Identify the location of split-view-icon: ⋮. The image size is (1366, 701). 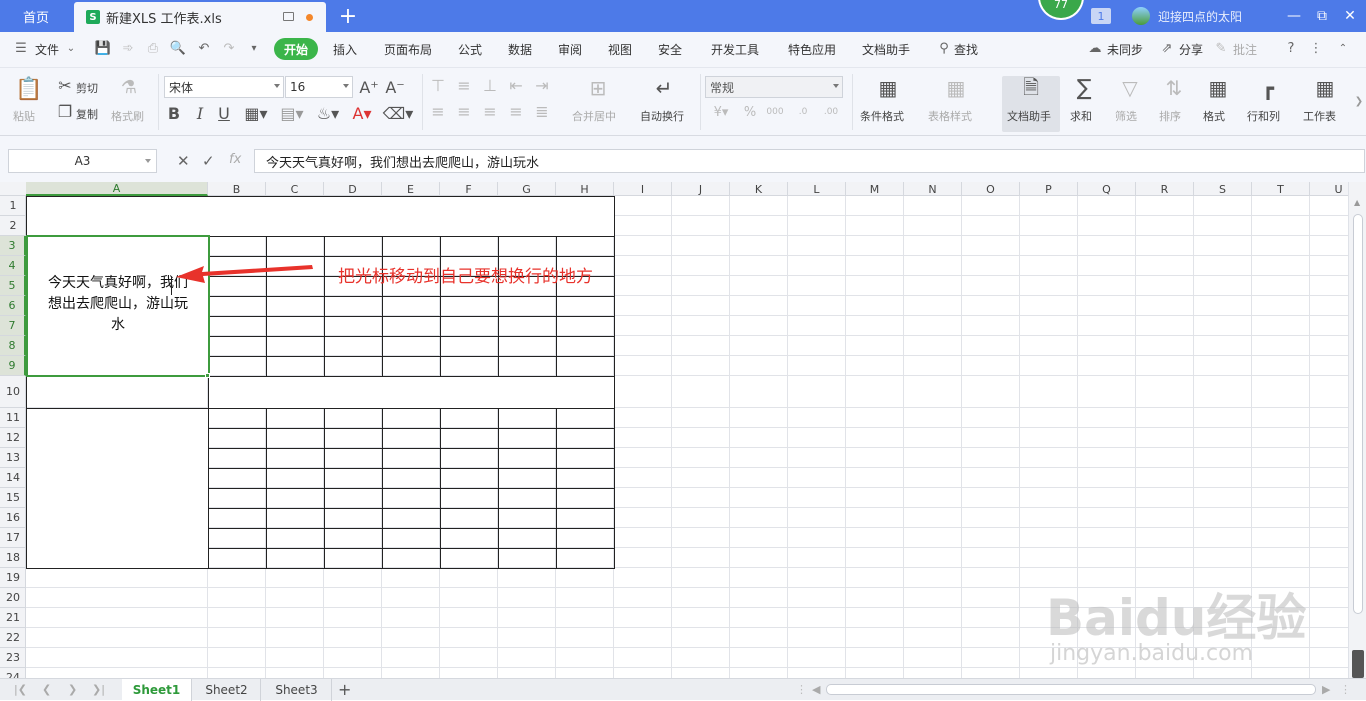
(1345, 689).